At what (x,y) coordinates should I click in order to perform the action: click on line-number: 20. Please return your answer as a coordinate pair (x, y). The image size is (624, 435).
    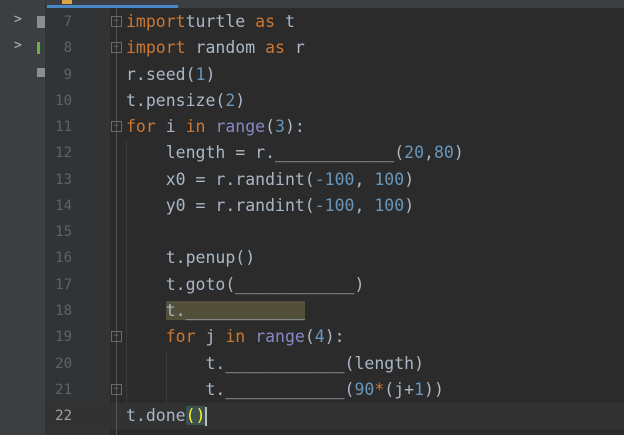
    Looking at the image, I should click on (63, 363).